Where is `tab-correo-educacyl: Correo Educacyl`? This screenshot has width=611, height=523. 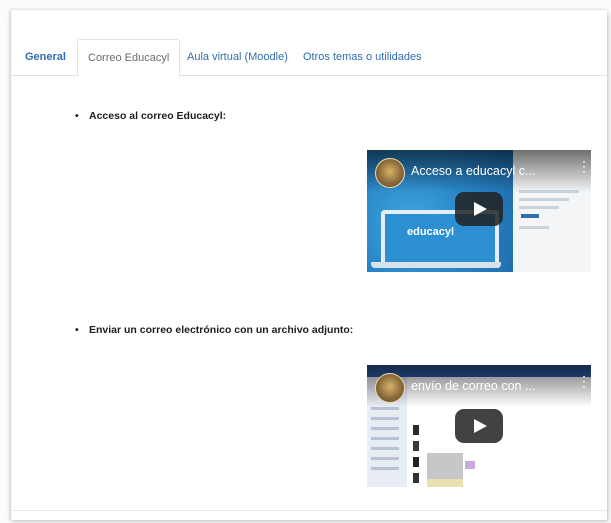
tab-correo-educacyl: Correo Educacyl is located at coordinates (129, 58).